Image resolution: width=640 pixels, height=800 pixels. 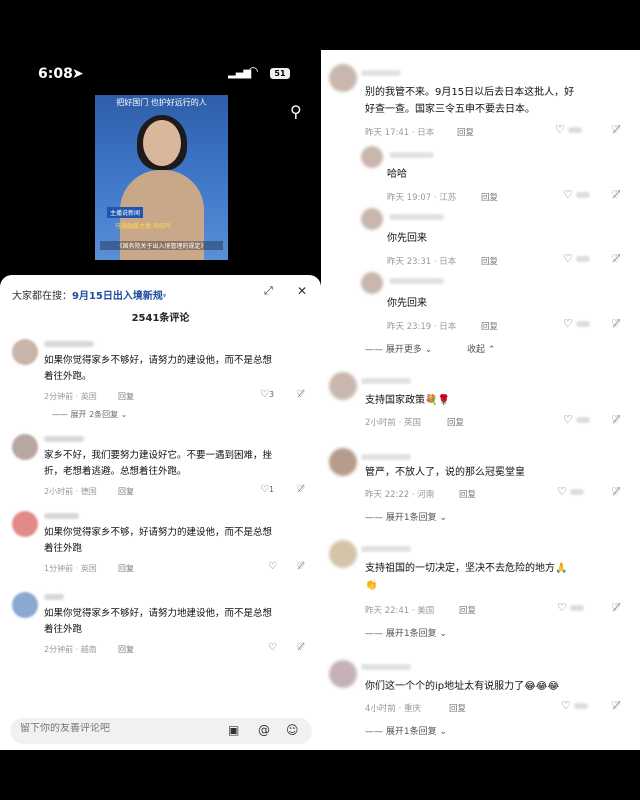 I want to click on comment-meta: 4小时前 · 重庆, so click(x=393, y=709).